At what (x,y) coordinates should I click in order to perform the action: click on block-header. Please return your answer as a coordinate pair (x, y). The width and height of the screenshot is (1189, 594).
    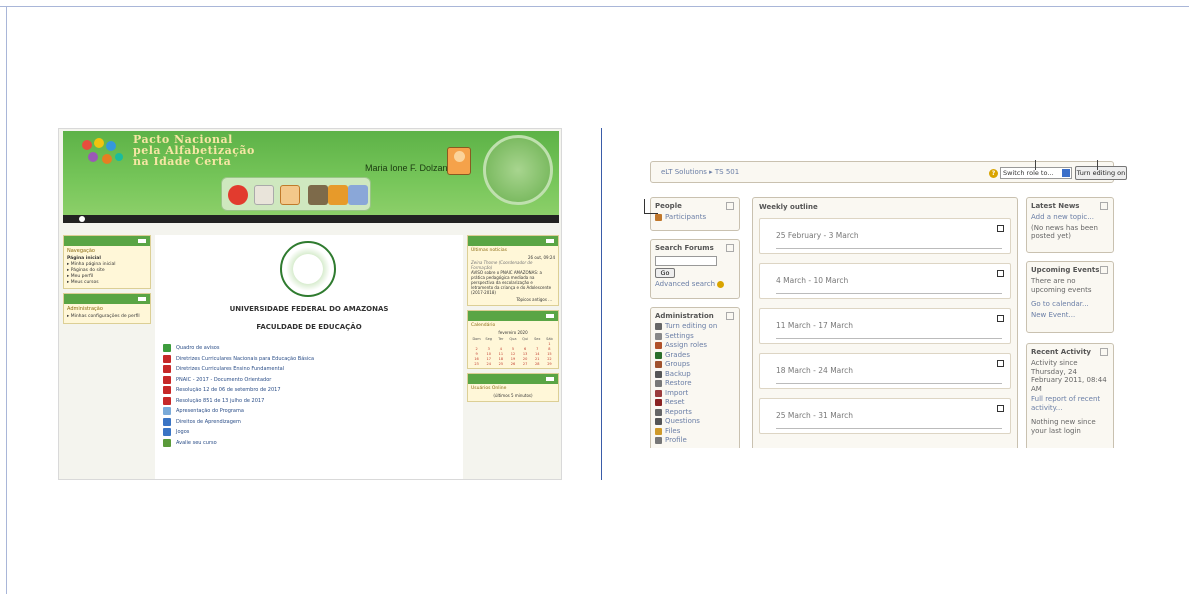
    Looking at the image, I should click on (513, 379).